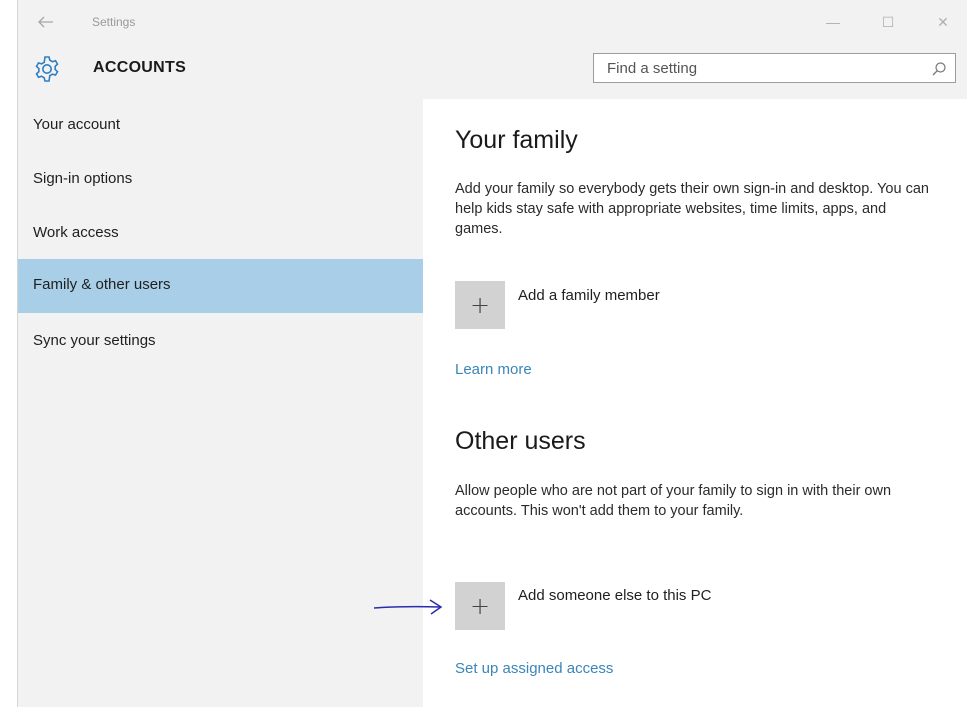  I want to click on sidebar-item-sync-settings: Sync your settings, so click(220, 341).